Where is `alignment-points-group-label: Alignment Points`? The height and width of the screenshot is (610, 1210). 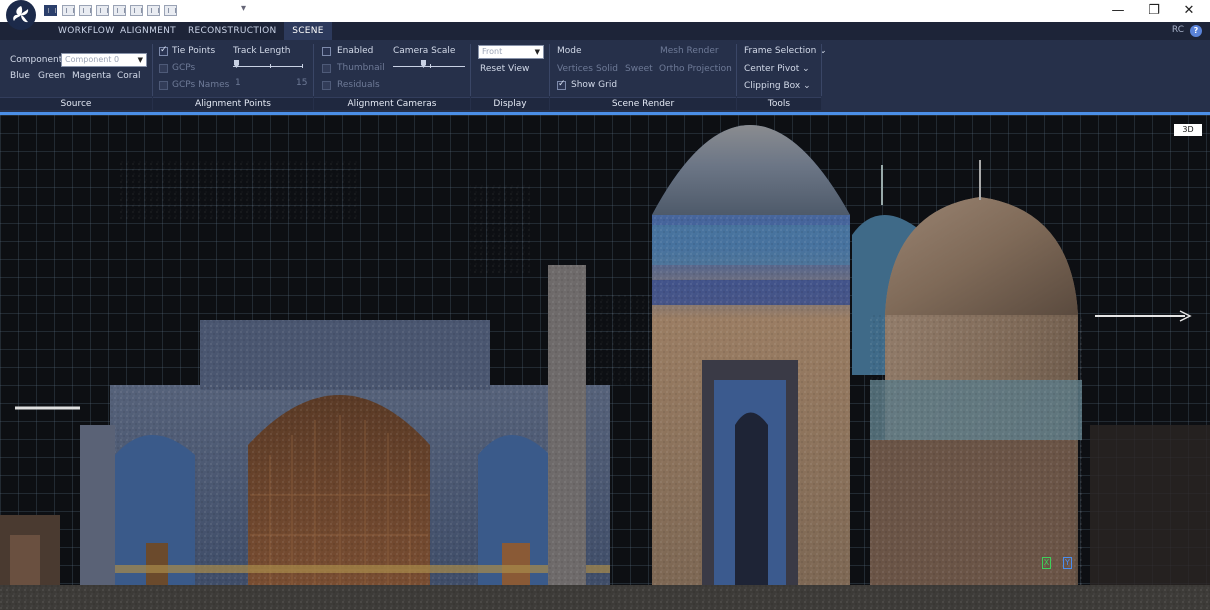 alignment-points-group-label: Alignment Points is located at coordinates (233, 103).